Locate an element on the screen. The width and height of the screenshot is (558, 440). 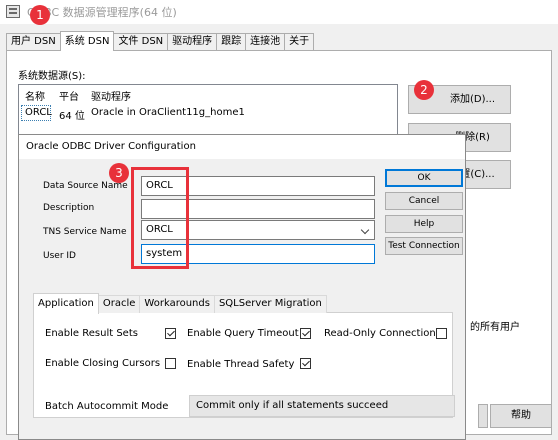
enable-result-sets-label: Enable Result Sets is located at coordinates (91, 333).